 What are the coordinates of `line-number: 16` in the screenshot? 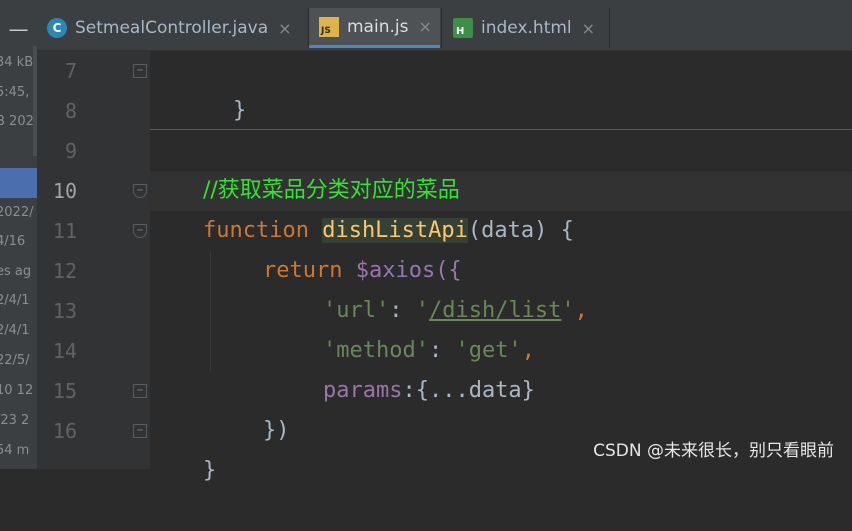 It's located at (64, 431).